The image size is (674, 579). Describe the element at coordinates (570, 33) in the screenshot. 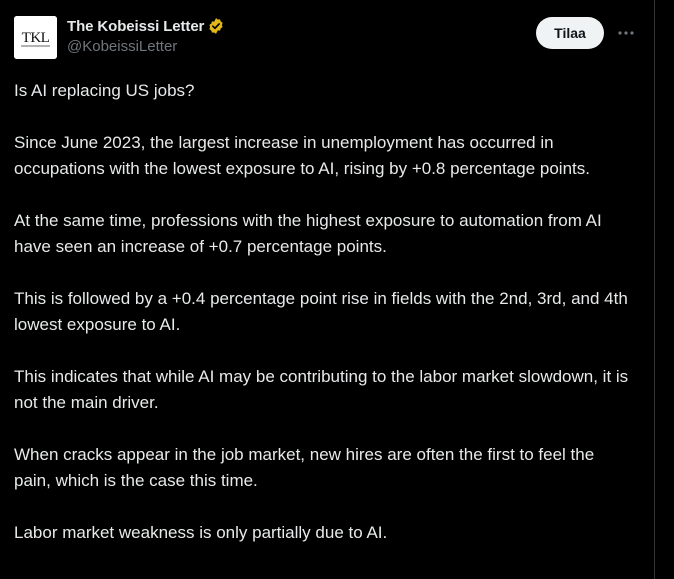

I see `subscribe-button: Tilaa` at that location.